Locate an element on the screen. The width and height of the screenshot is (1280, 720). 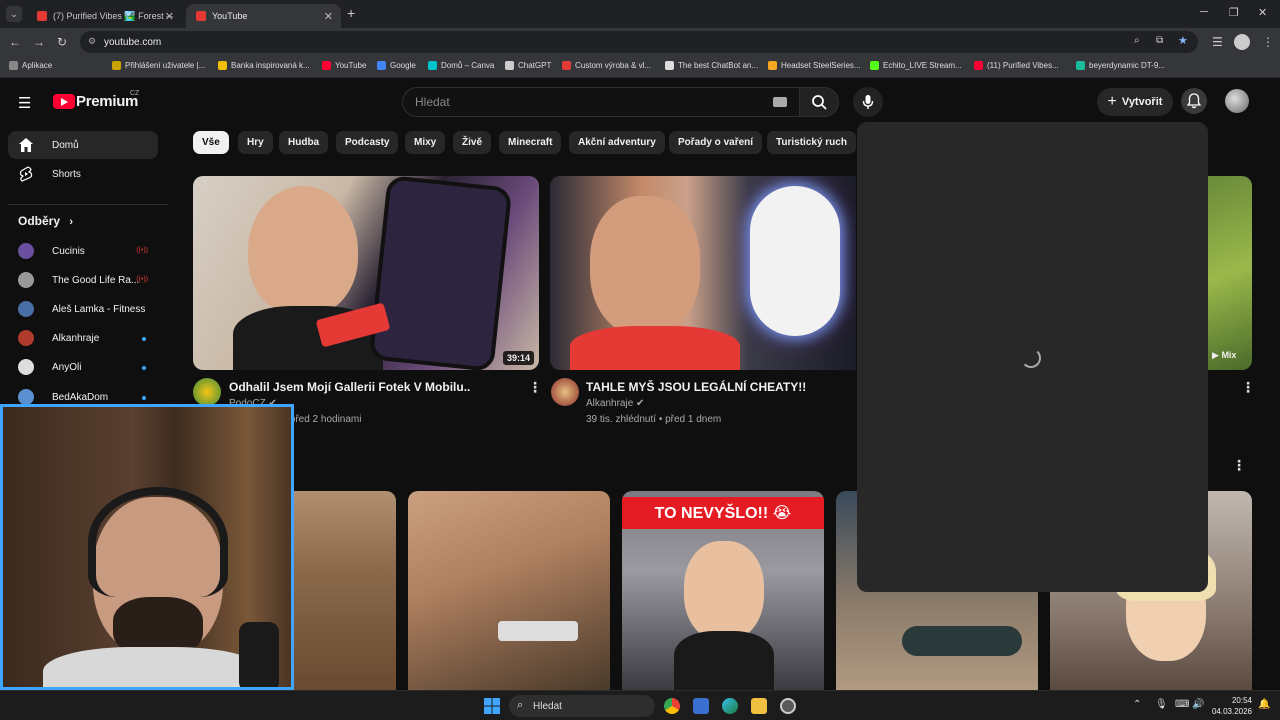
edge-icon is located at coordinates (730, 706).